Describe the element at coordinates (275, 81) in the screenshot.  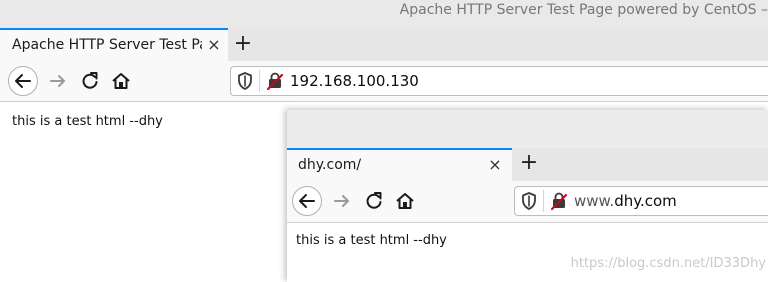
I see `back-insecure-lock-icon` at that location.